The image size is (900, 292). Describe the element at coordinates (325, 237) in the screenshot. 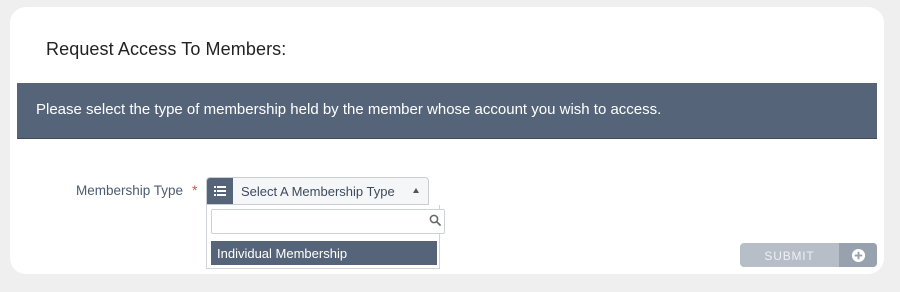

I see `membership-type-dropdown: Individual Membership` at that location.